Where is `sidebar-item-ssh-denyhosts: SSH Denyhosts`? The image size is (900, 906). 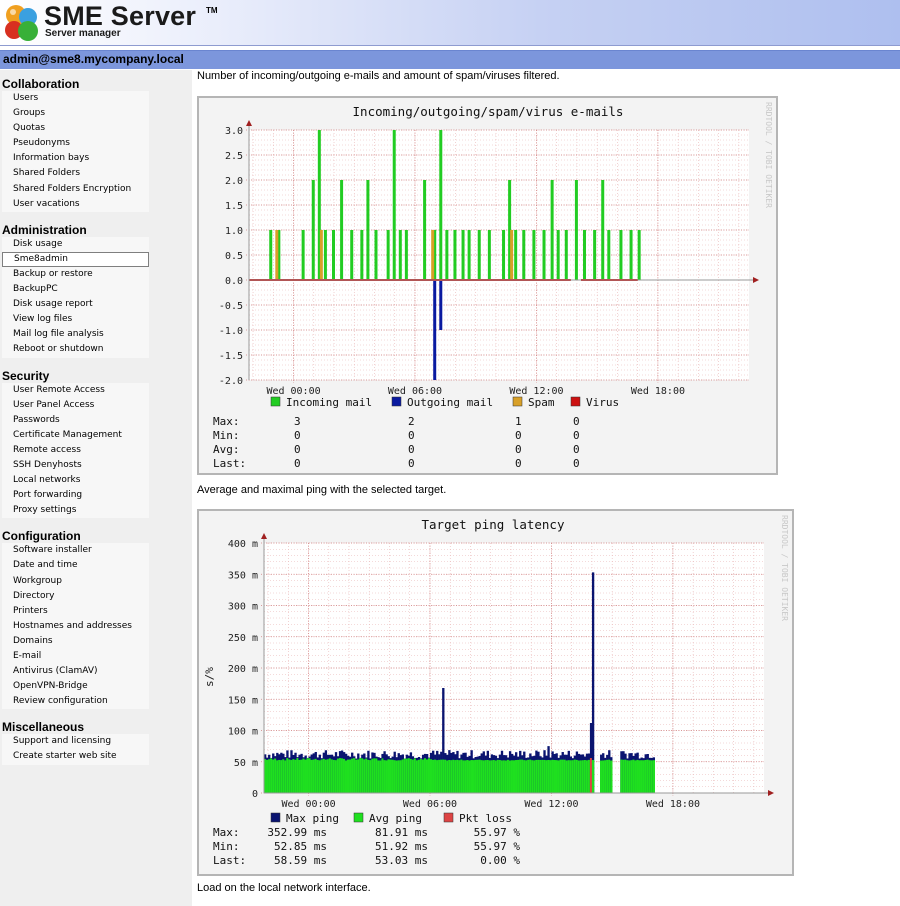
sidebar-item-ssh-denyhosts: SSH Denyhosts is located at coordinates (75, 465).